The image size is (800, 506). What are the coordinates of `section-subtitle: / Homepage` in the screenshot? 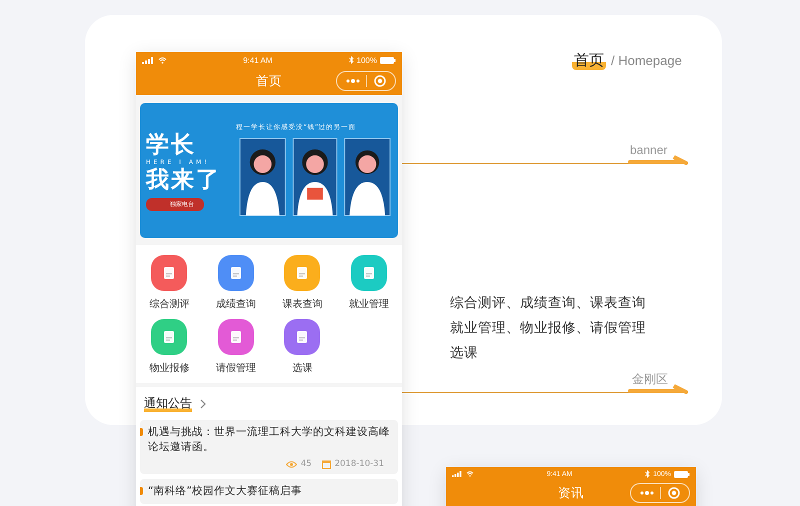 It's located at (646, 60).